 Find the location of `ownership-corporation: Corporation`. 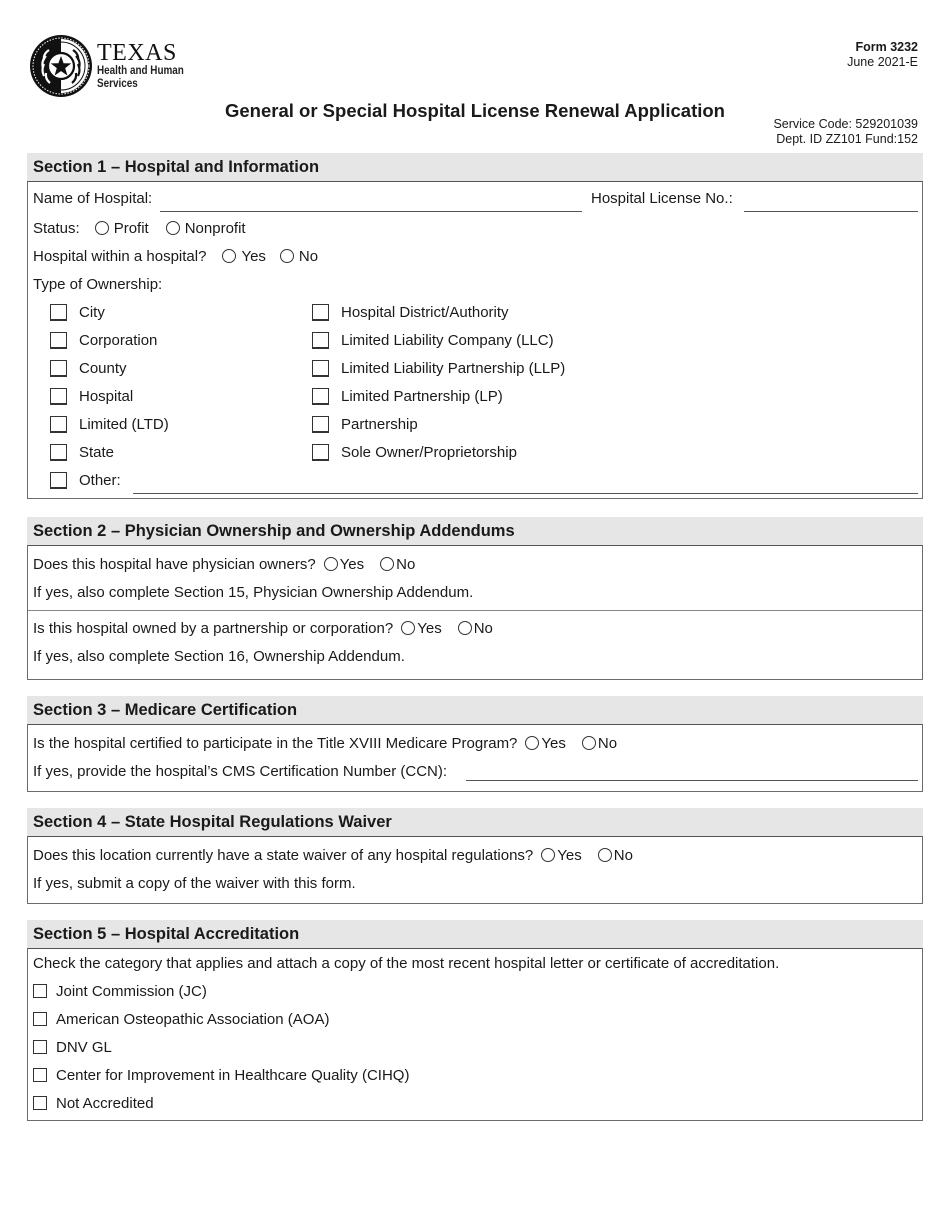

ownership-corporation: Corporation is located at coordinates (103, 340).